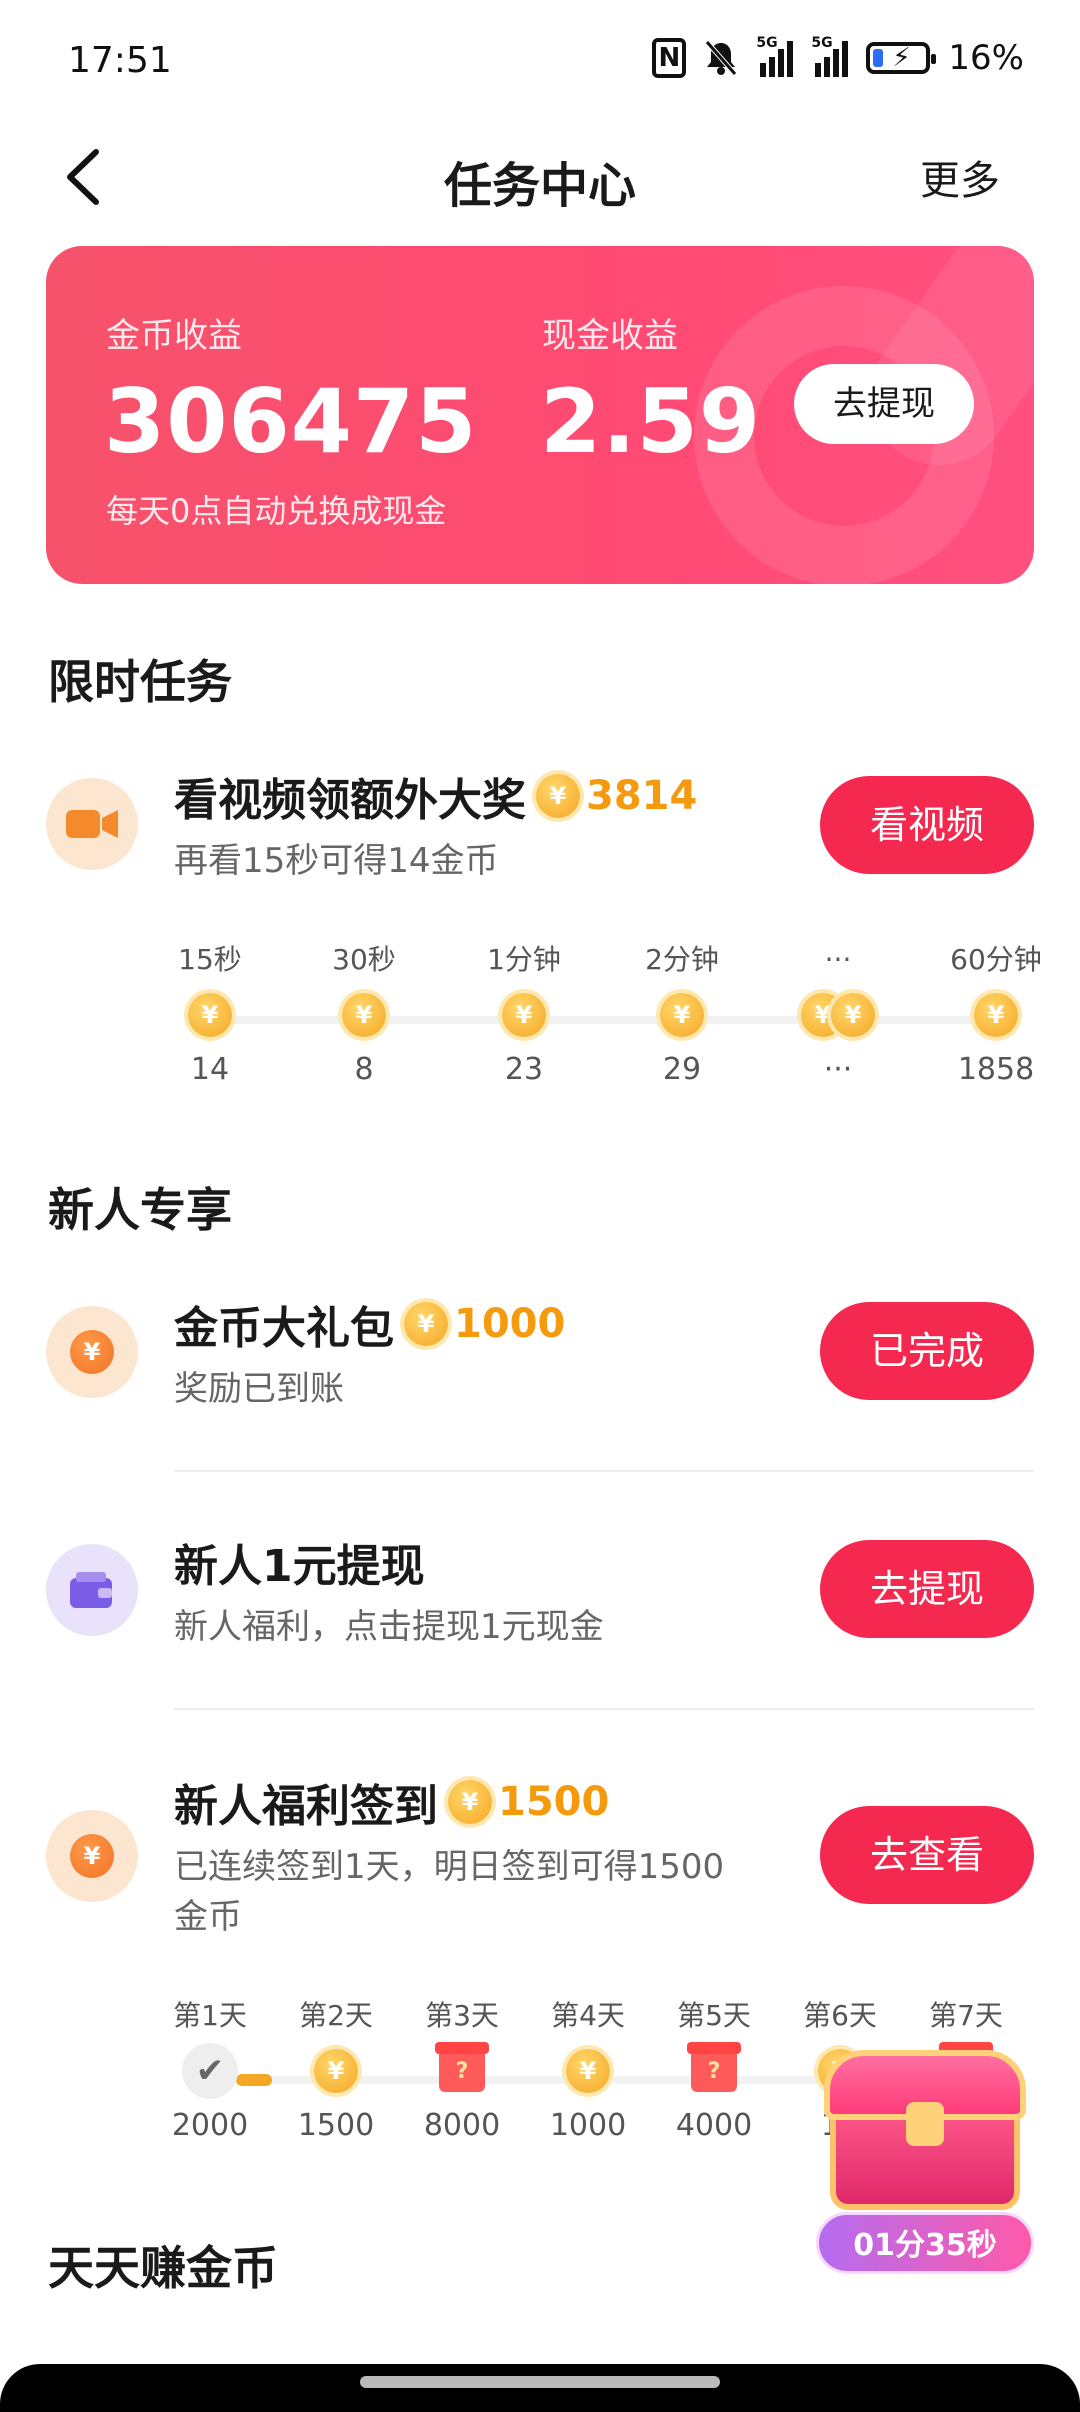 The image size is (1080, 2412). I want to click on auto-exchange-note: 每天0点自动兑换成现金, so click(276, 511).